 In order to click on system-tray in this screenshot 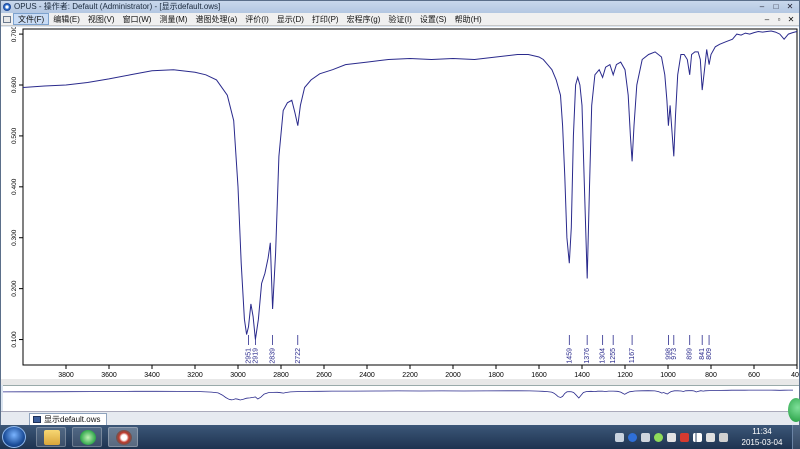, I will do `click(671, 437)`.